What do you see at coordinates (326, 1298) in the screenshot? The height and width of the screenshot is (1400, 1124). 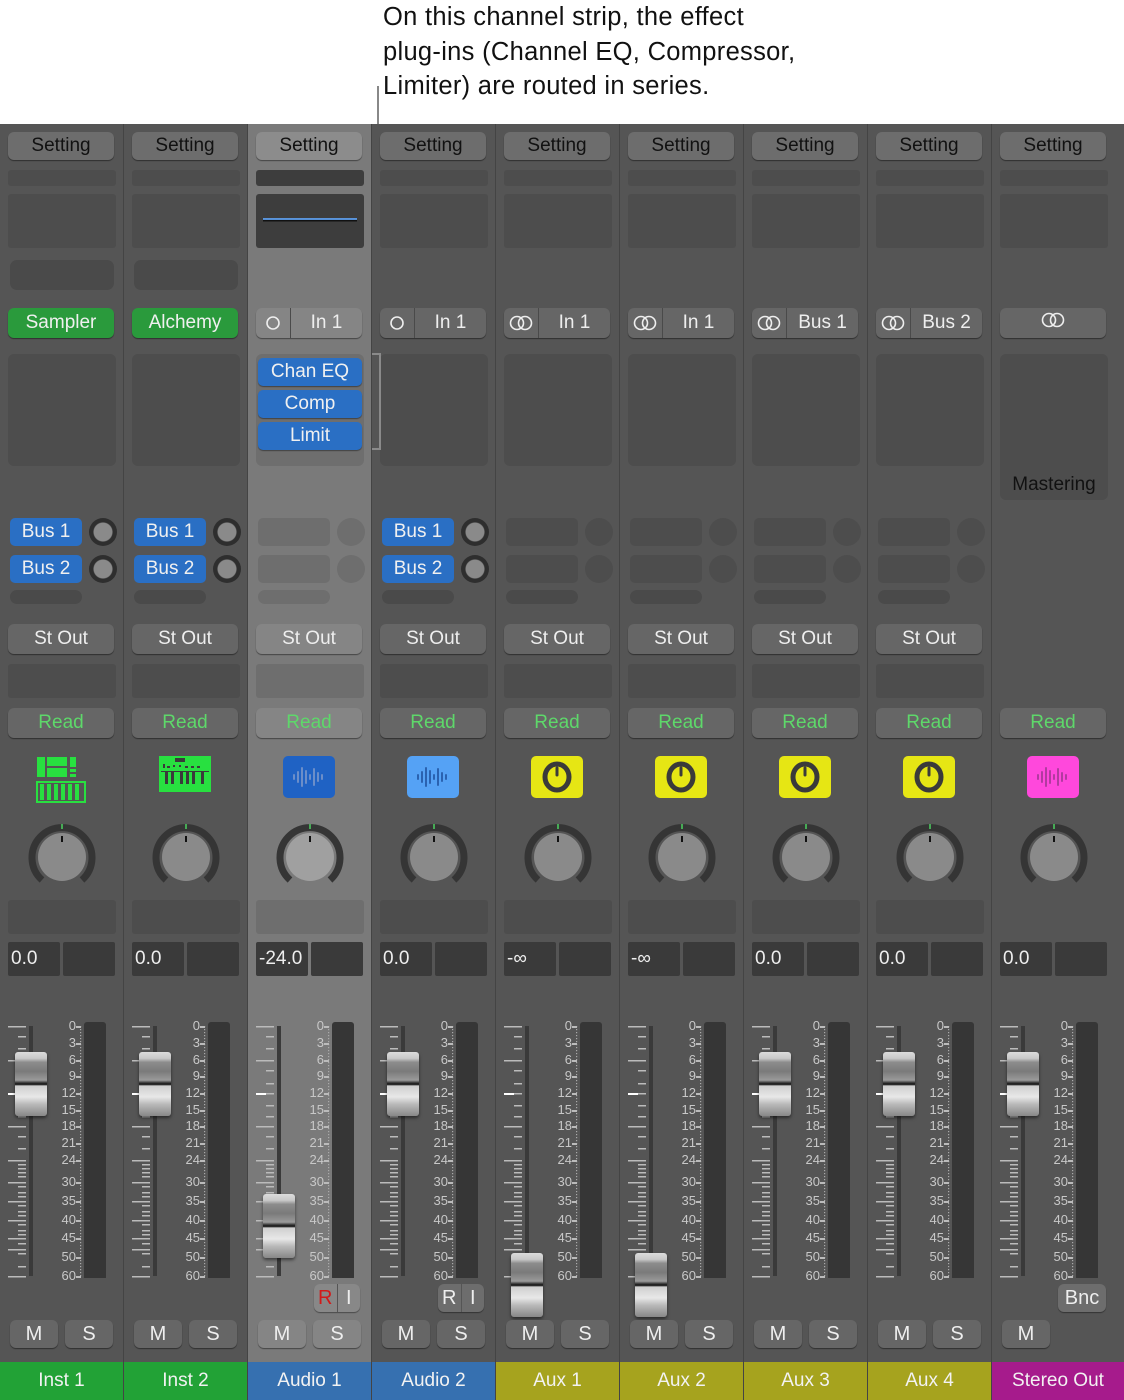 I see `record-enable-button: R` at bounding box center [326, 1298].